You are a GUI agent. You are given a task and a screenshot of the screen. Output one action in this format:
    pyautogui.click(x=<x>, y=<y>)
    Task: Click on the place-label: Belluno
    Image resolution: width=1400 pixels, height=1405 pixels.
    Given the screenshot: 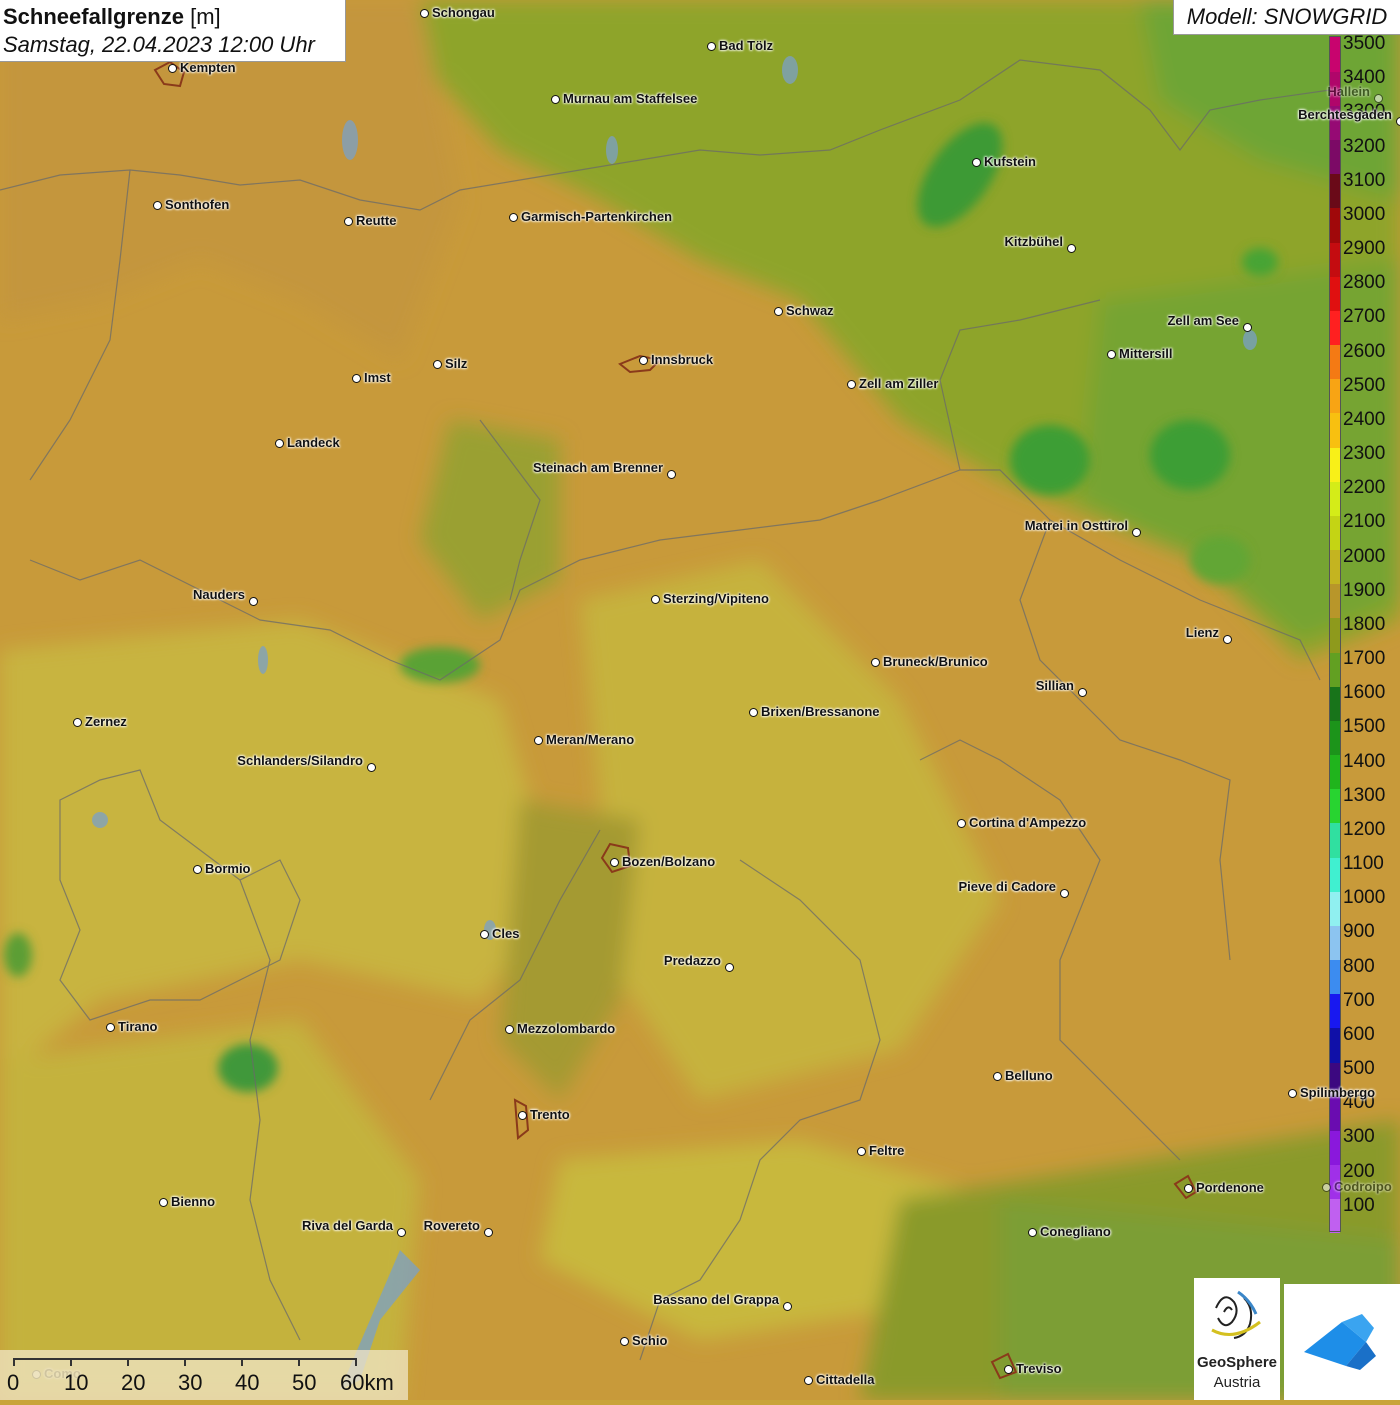 What is the action you would take?
    pyautogui.click(x=1029, y=1075)
    